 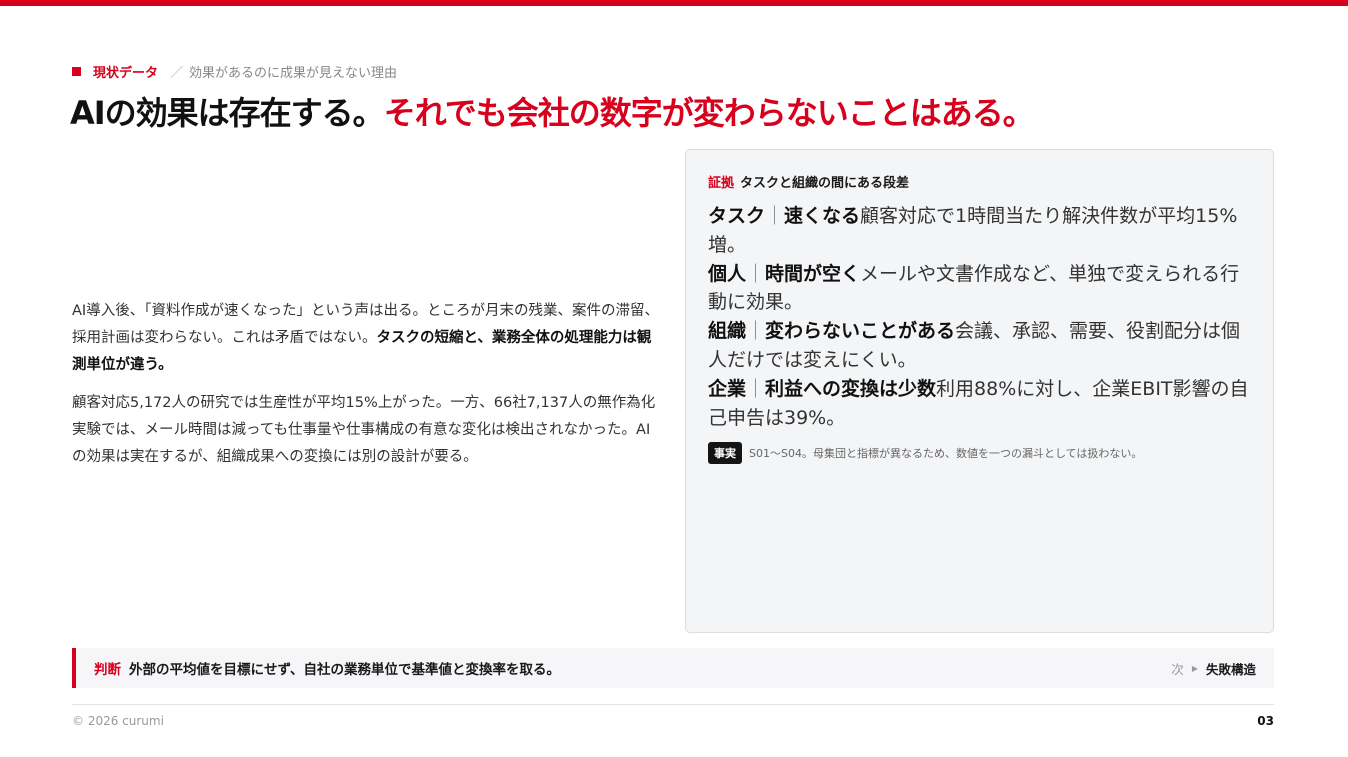 I want to click on row-key: 時間が空く, so click(x=813, y=273).